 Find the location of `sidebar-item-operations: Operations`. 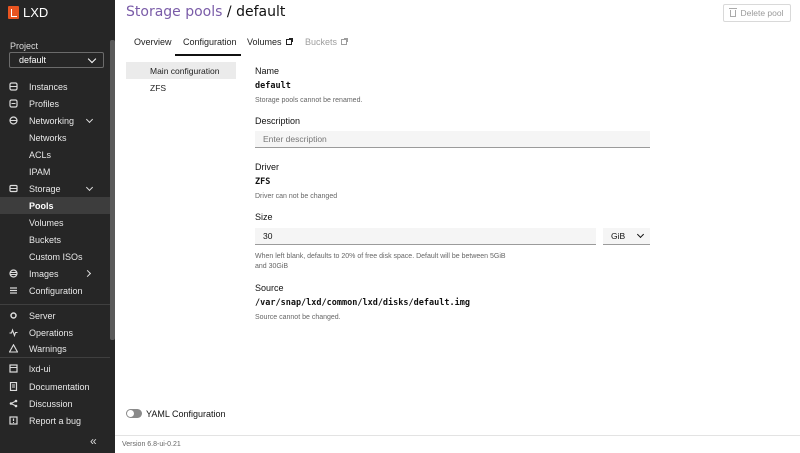

sidebar-item-operations: Operations is located at coordinates (55, 332).